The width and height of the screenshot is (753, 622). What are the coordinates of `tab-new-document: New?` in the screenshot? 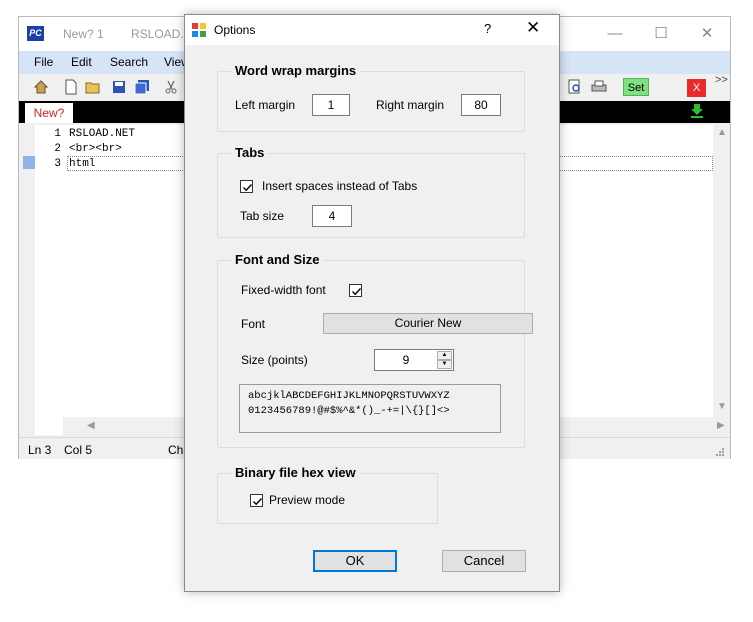 It's located at (49, 113).